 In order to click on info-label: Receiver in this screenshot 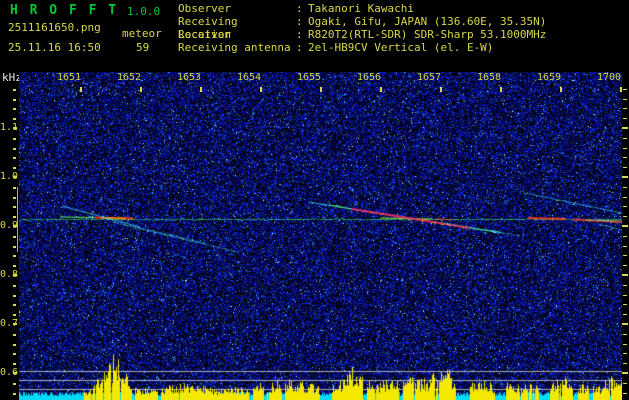, I will do `click(204, 34)`.